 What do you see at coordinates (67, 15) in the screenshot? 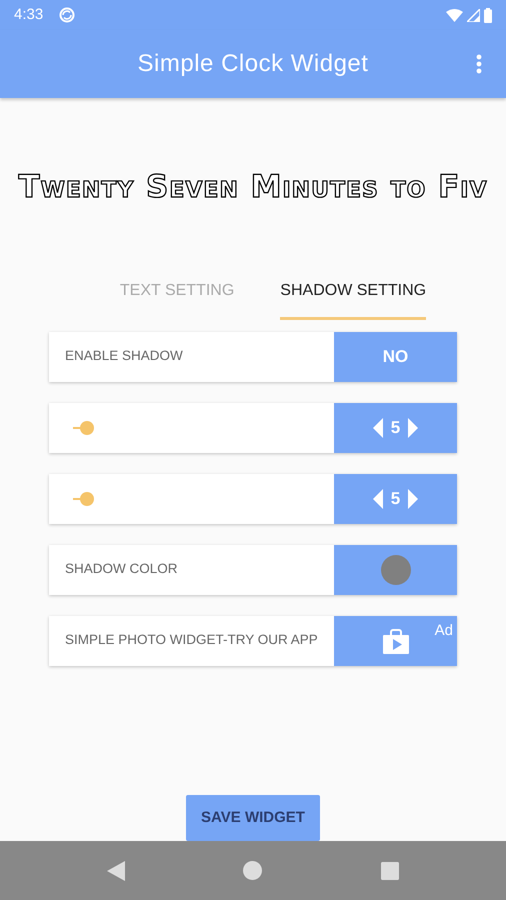
I see `sync-icon` at bounding box center [67, 15].